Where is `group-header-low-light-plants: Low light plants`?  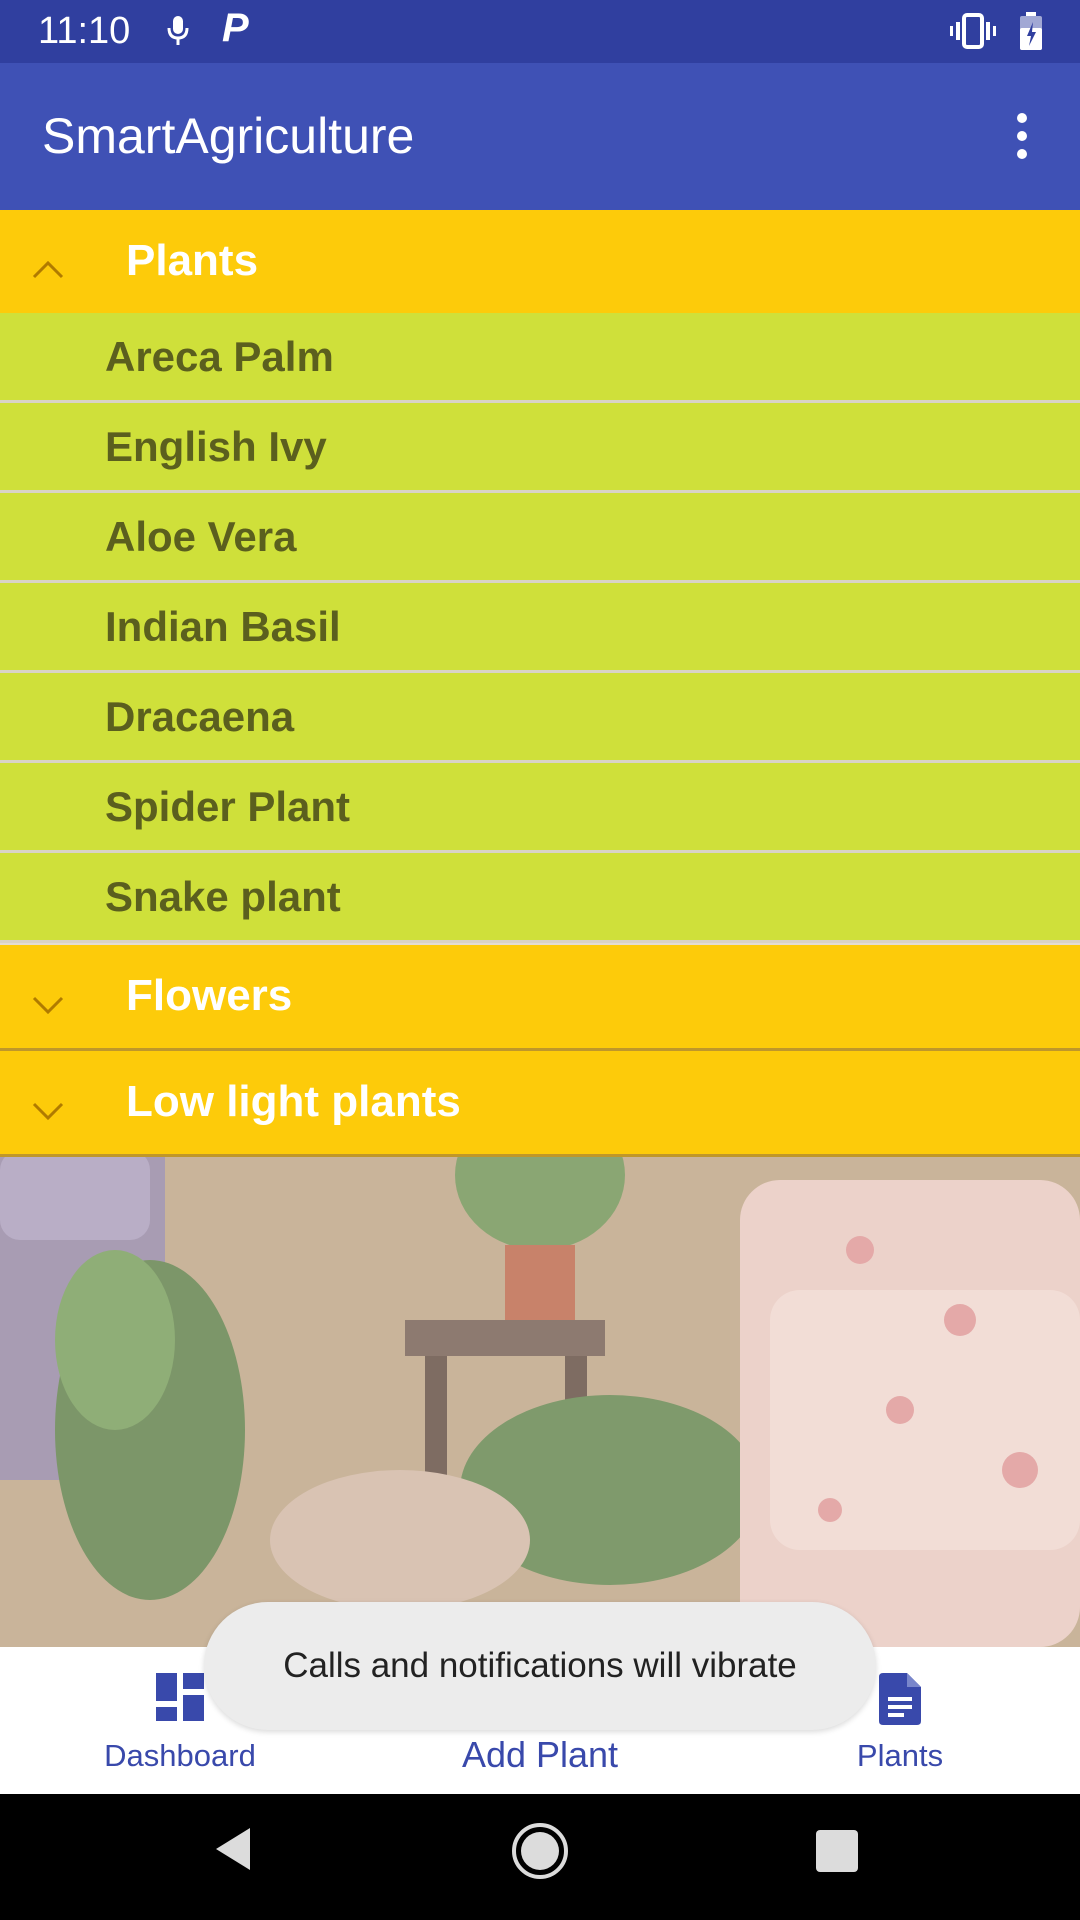
group-header-low-light-plants: Low light plants is located at coordinates (540, 1104).